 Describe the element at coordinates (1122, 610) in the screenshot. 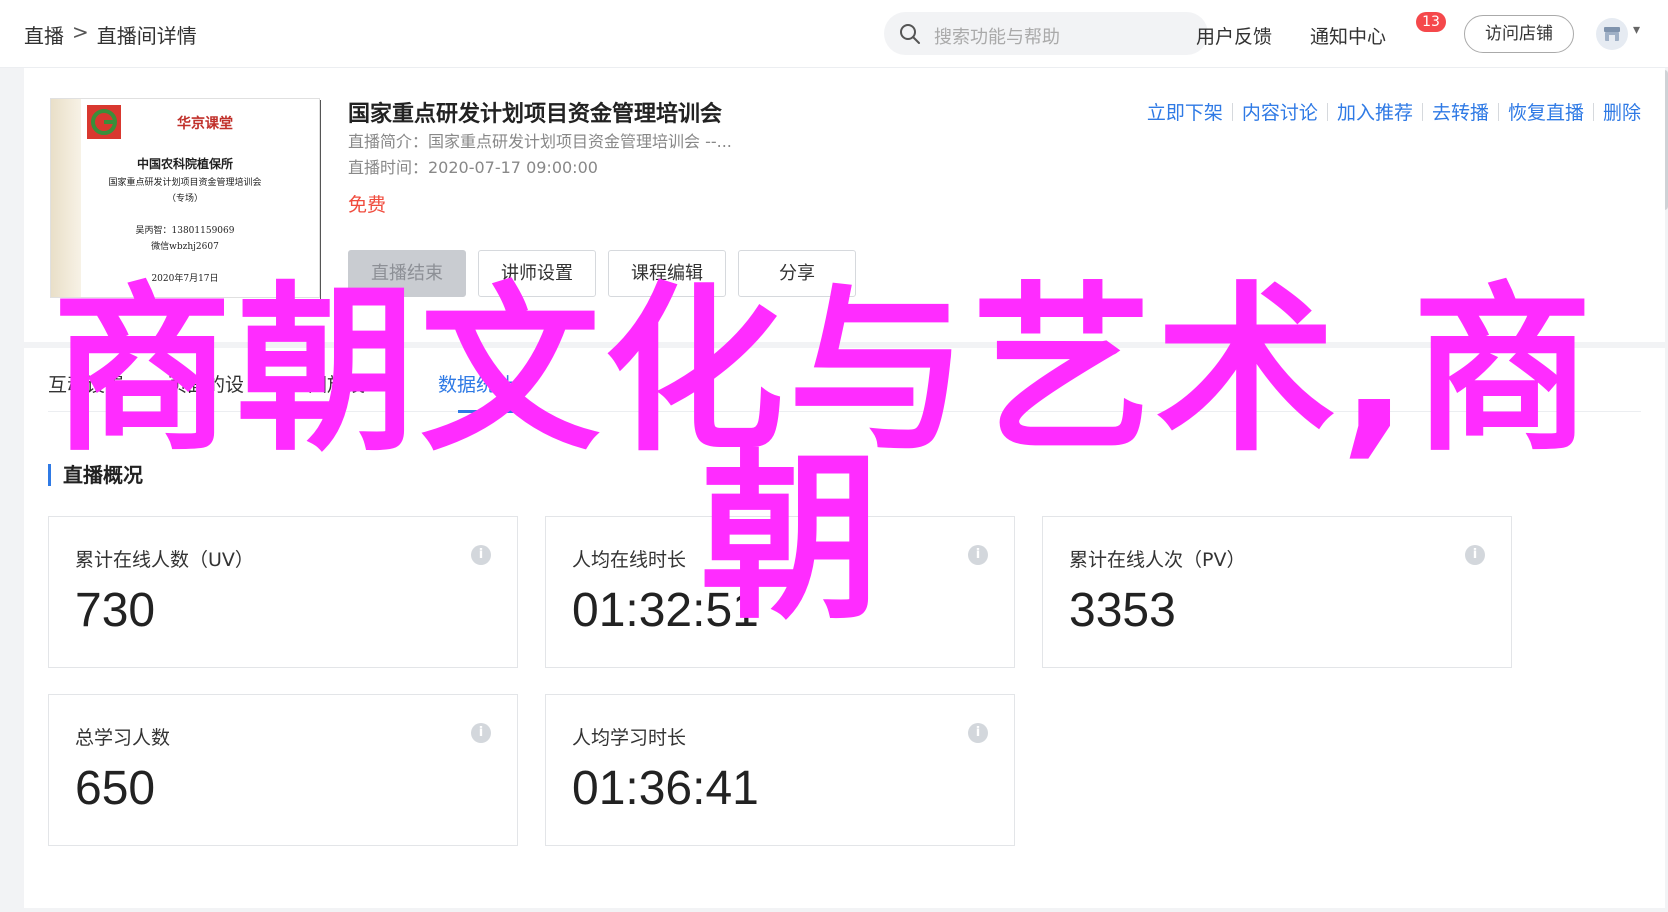

I see `stat-value: 3353` at that location.